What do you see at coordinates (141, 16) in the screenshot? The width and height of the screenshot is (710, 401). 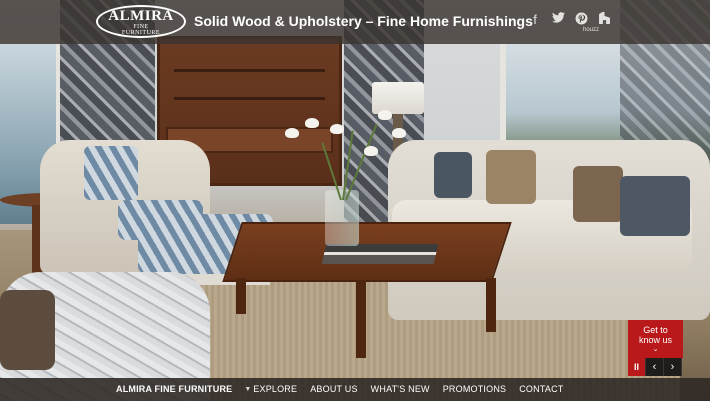 I see `logo-wordmark: ALMIRA` at bounding box center [141, 16].